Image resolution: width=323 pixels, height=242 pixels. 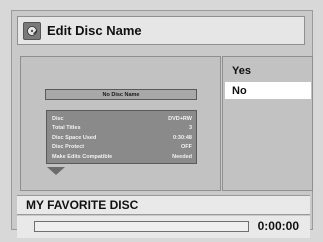 I want to click on info-label: Disc Protect, so click(x=68, y=147).